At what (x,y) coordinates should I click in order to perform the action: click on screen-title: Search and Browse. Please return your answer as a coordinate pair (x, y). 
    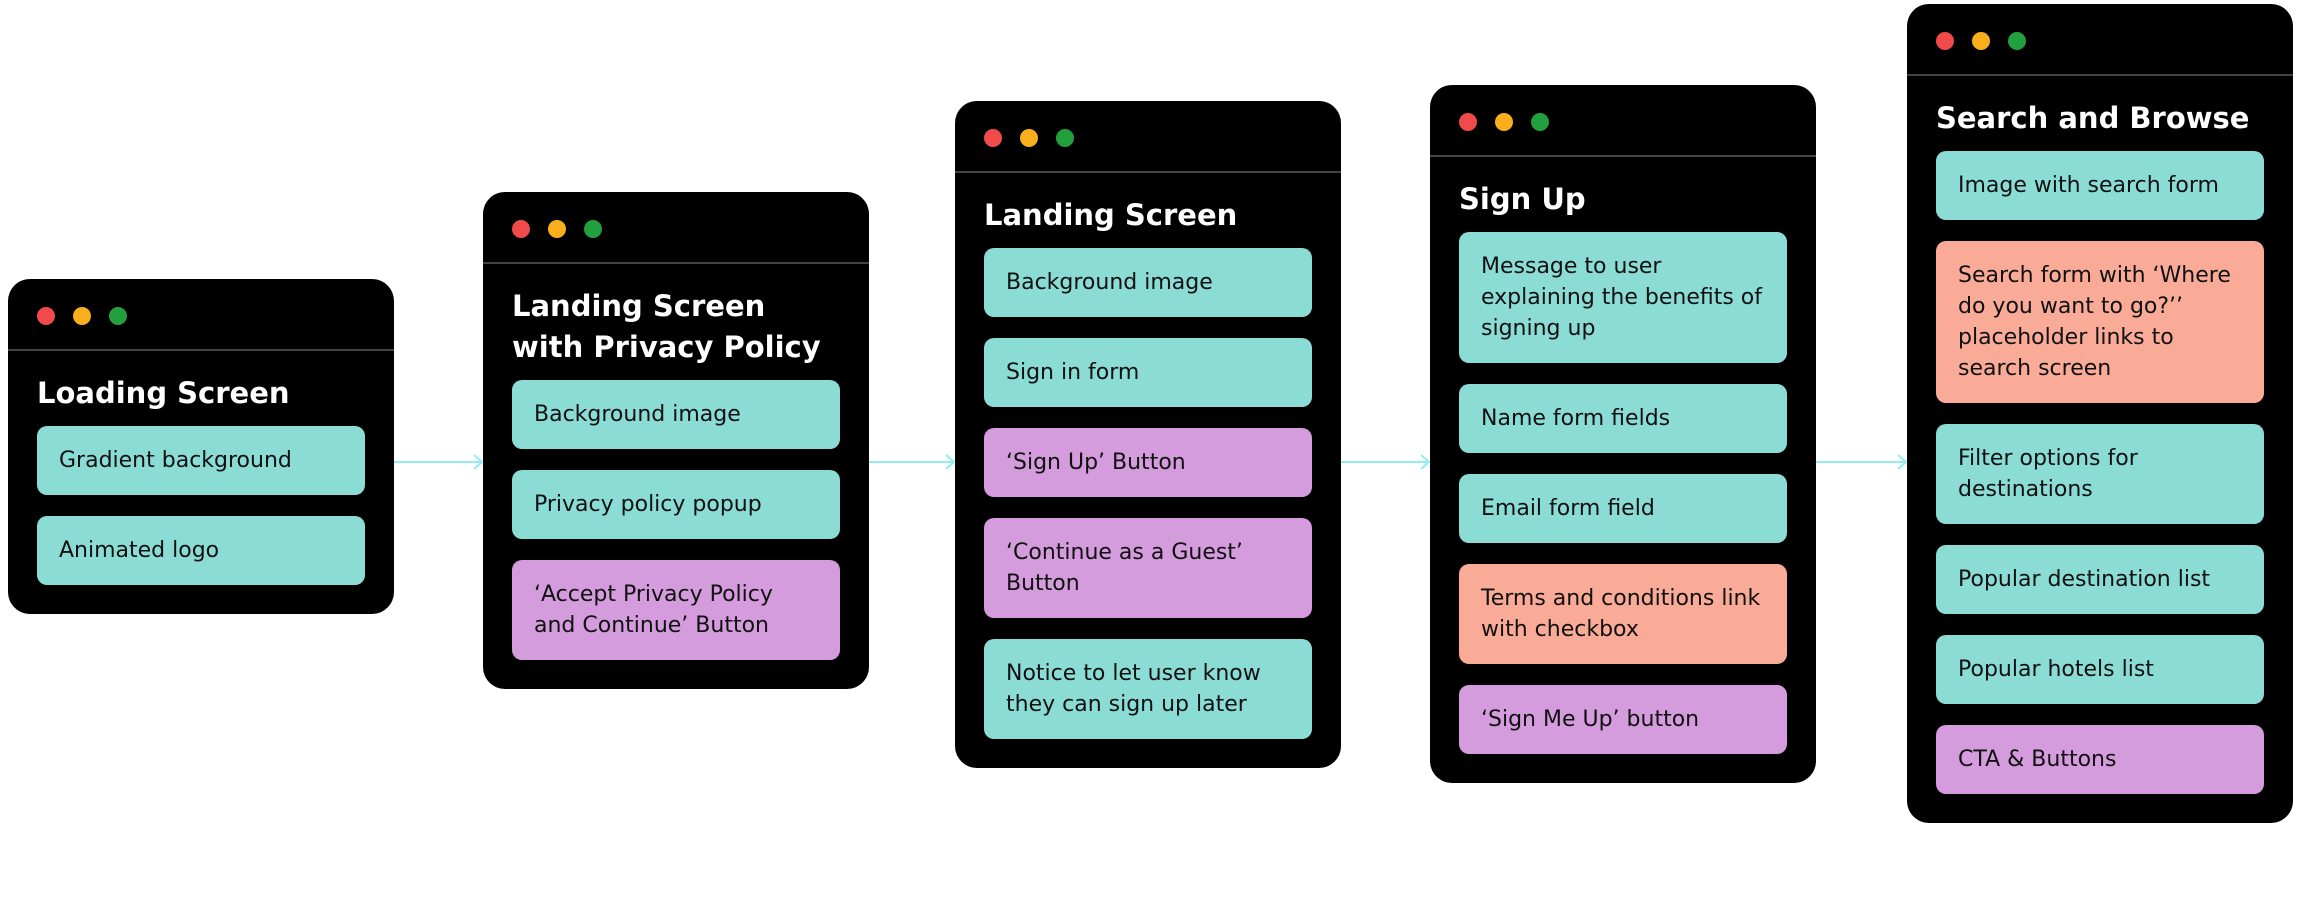
    Looking at the image, I should click on (2093, 118).